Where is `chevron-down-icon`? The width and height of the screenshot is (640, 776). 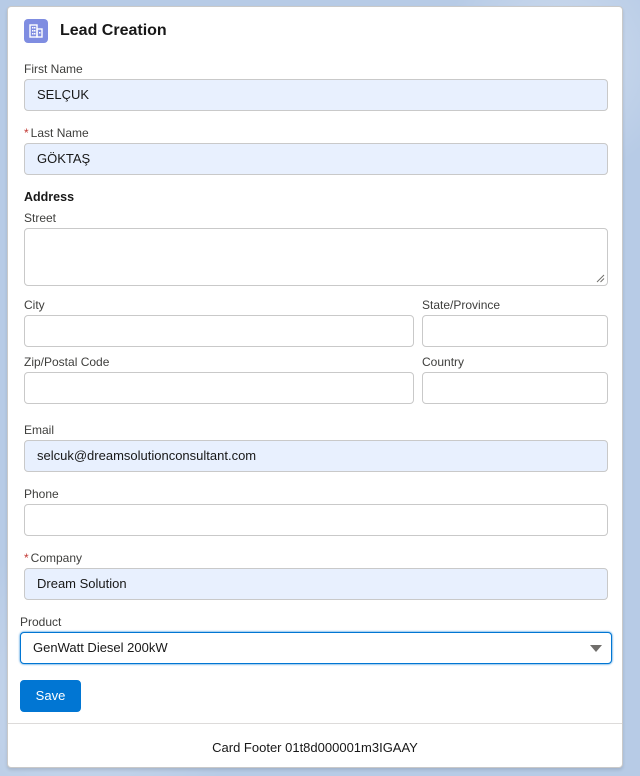
chevron-down-icon is located at coordinates (596, 648).